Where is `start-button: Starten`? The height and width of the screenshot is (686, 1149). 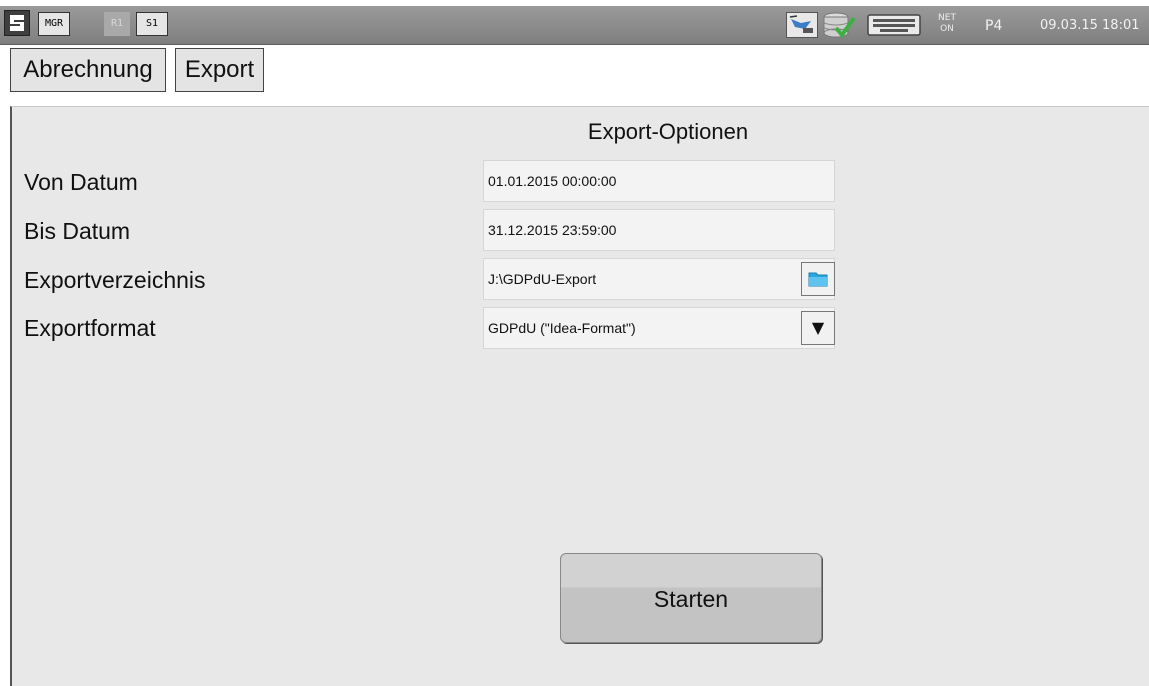 start-button: Starten is located at coordinates (691, 598).